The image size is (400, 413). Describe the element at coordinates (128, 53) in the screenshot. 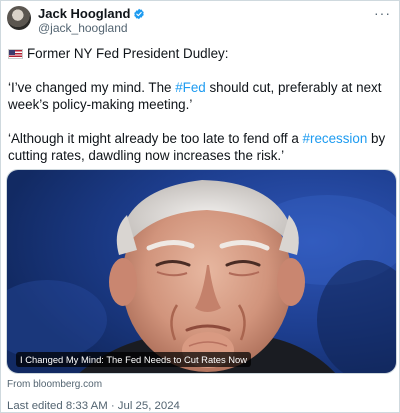

I see `tweet-line-1-text: Former NY Fed President Dudley:` at that location.